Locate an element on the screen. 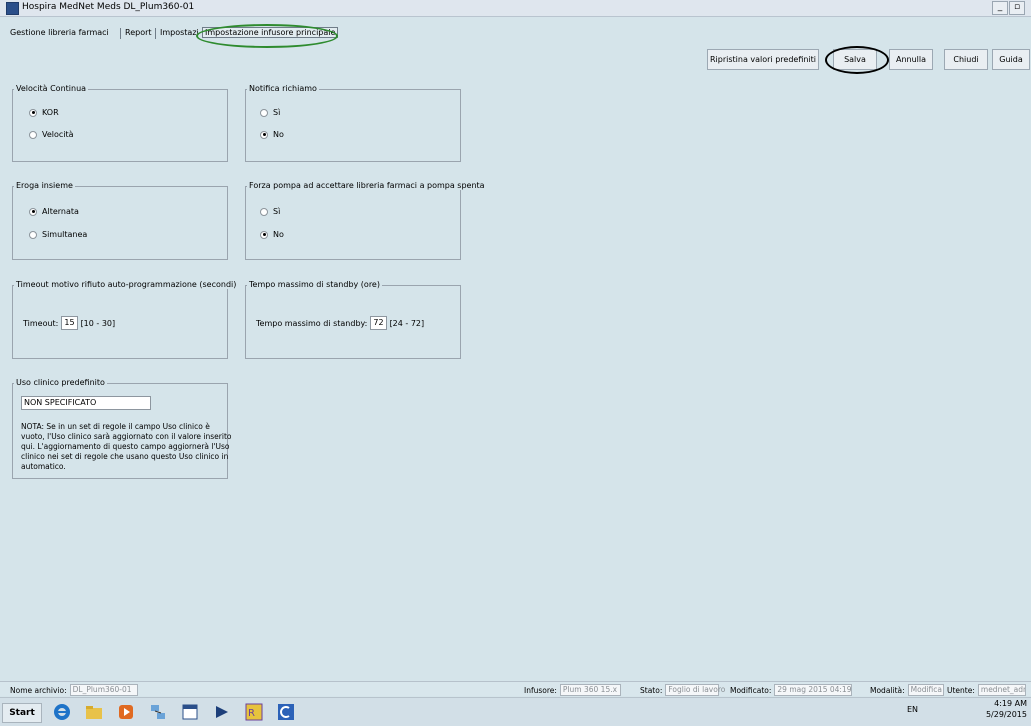 This screenshot has height=726, width=1031. group-title: Eroga insieme is located at coordinates (44, 185).